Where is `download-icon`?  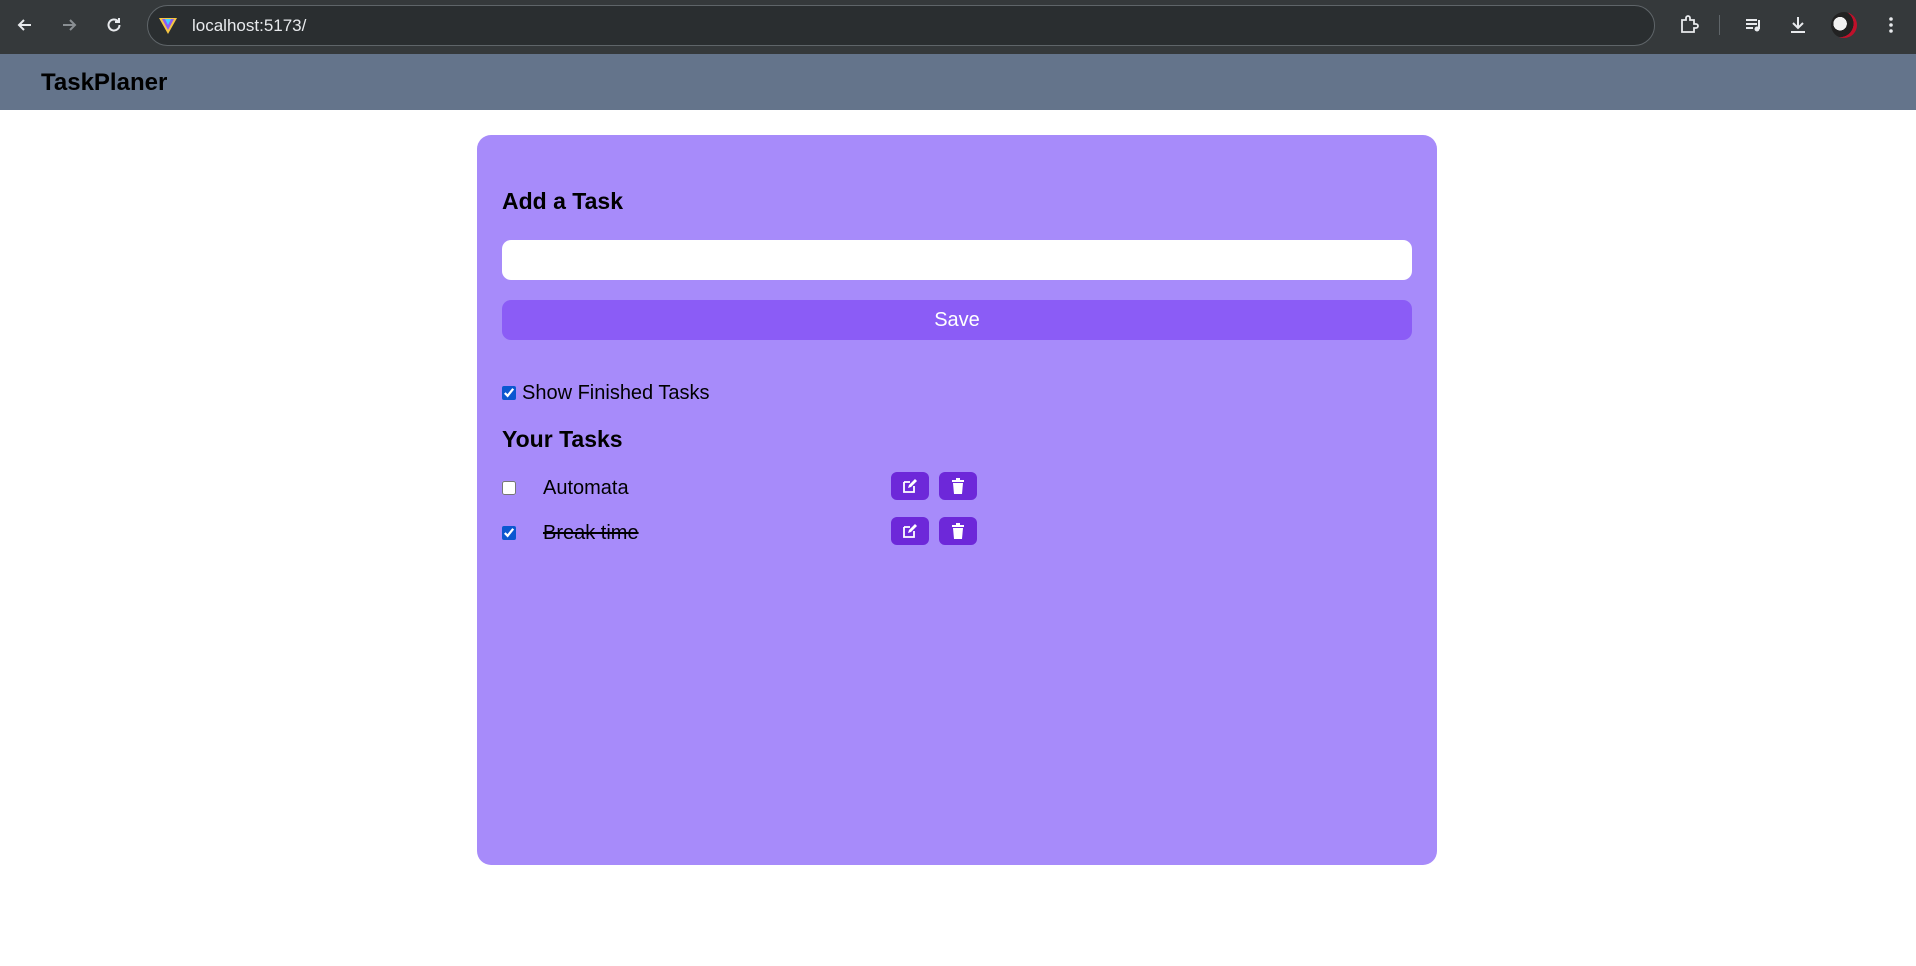
download-icon is located at coordinates (1798, 25).